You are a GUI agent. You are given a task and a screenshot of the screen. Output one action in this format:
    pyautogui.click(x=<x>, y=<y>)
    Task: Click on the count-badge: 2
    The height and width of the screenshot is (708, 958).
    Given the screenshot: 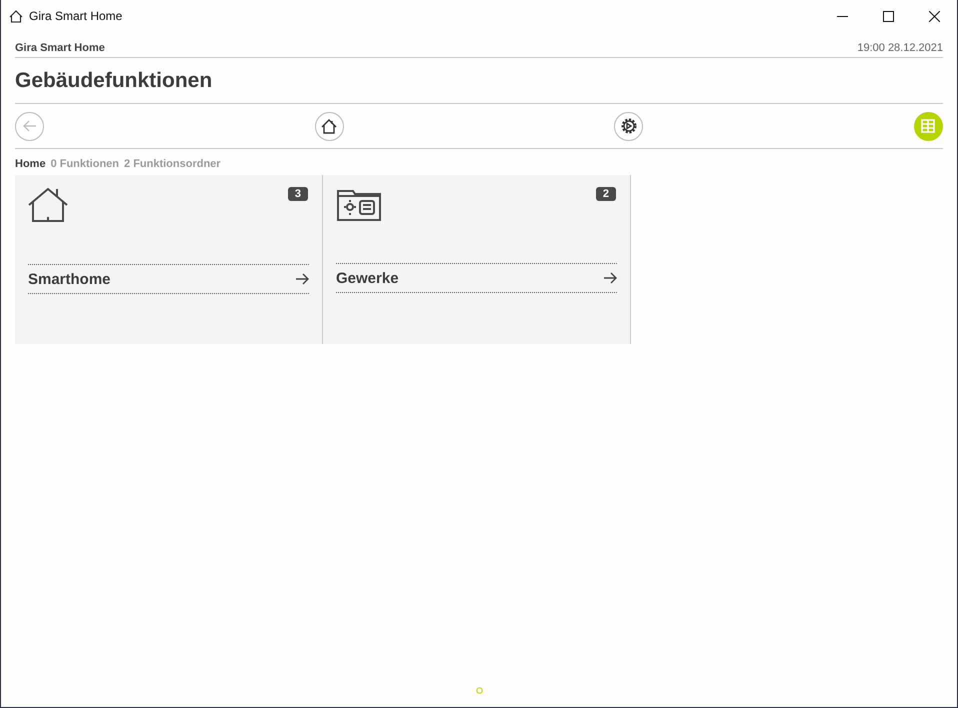 What is the action you would take?
    pyautogui.click(x=606, y=194)
    